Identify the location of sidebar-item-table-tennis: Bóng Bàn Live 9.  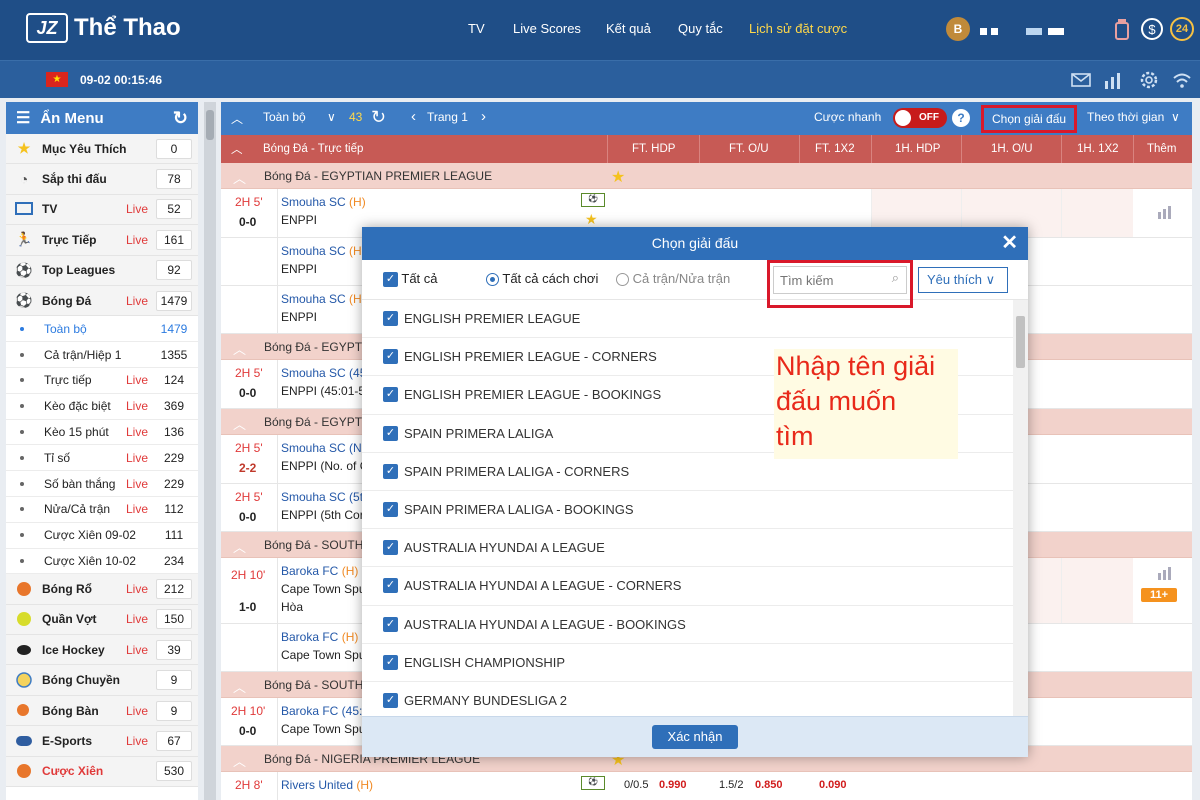
(102, 711).